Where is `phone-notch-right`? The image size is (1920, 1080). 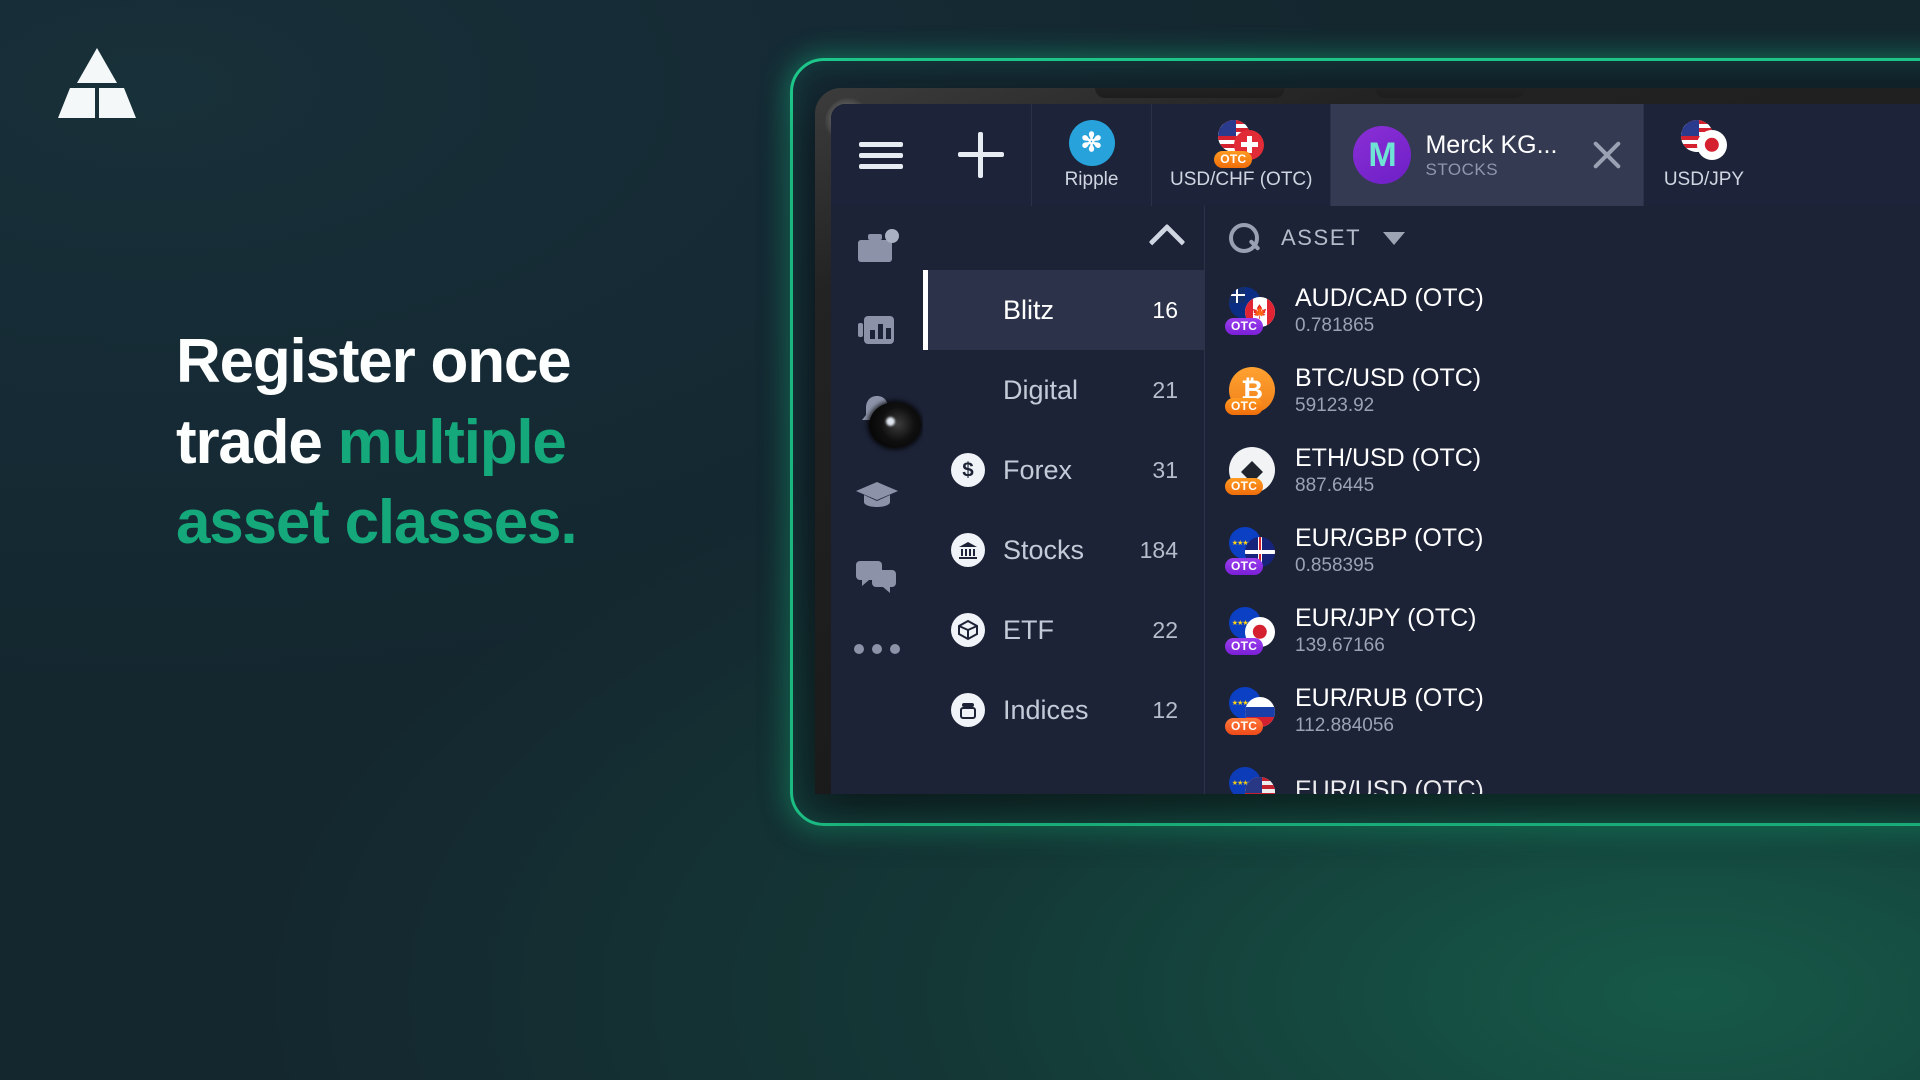 phone-notch-right is located at coordinates (1450, 93).